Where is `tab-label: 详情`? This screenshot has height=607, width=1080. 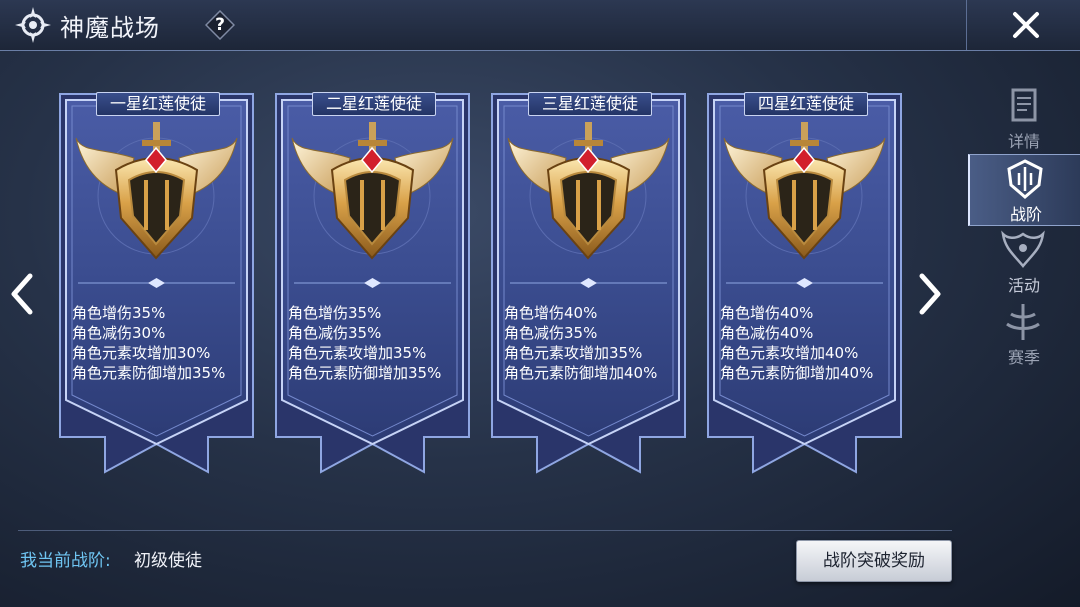
tab-label: 详情 is located at coordinates (1023, 141).